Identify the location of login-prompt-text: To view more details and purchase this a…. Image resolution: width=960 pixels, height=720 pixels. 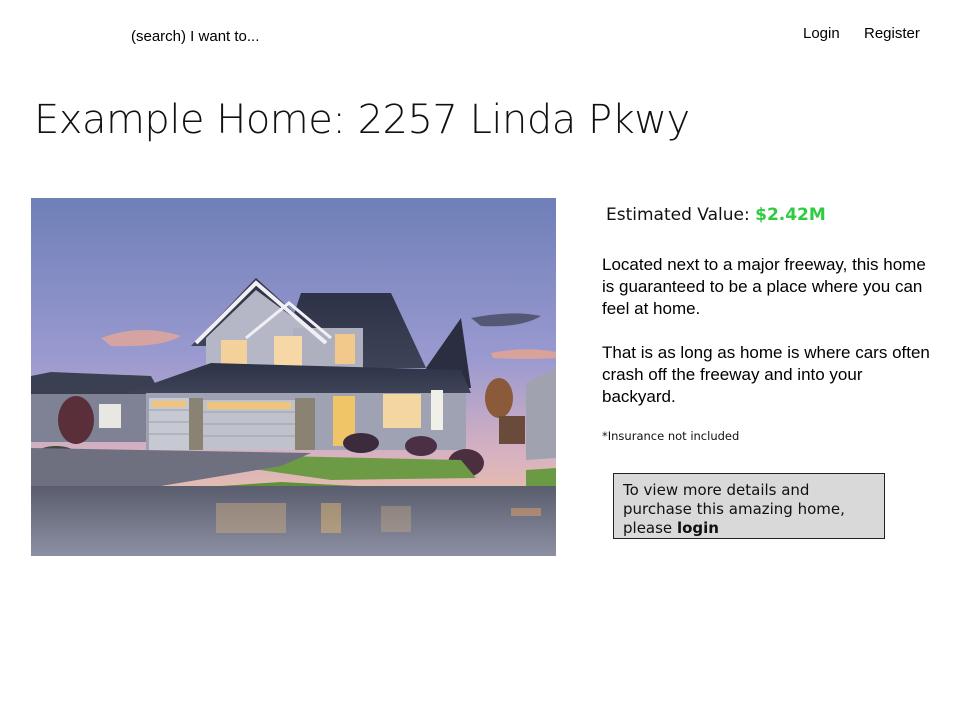
(734, 509).